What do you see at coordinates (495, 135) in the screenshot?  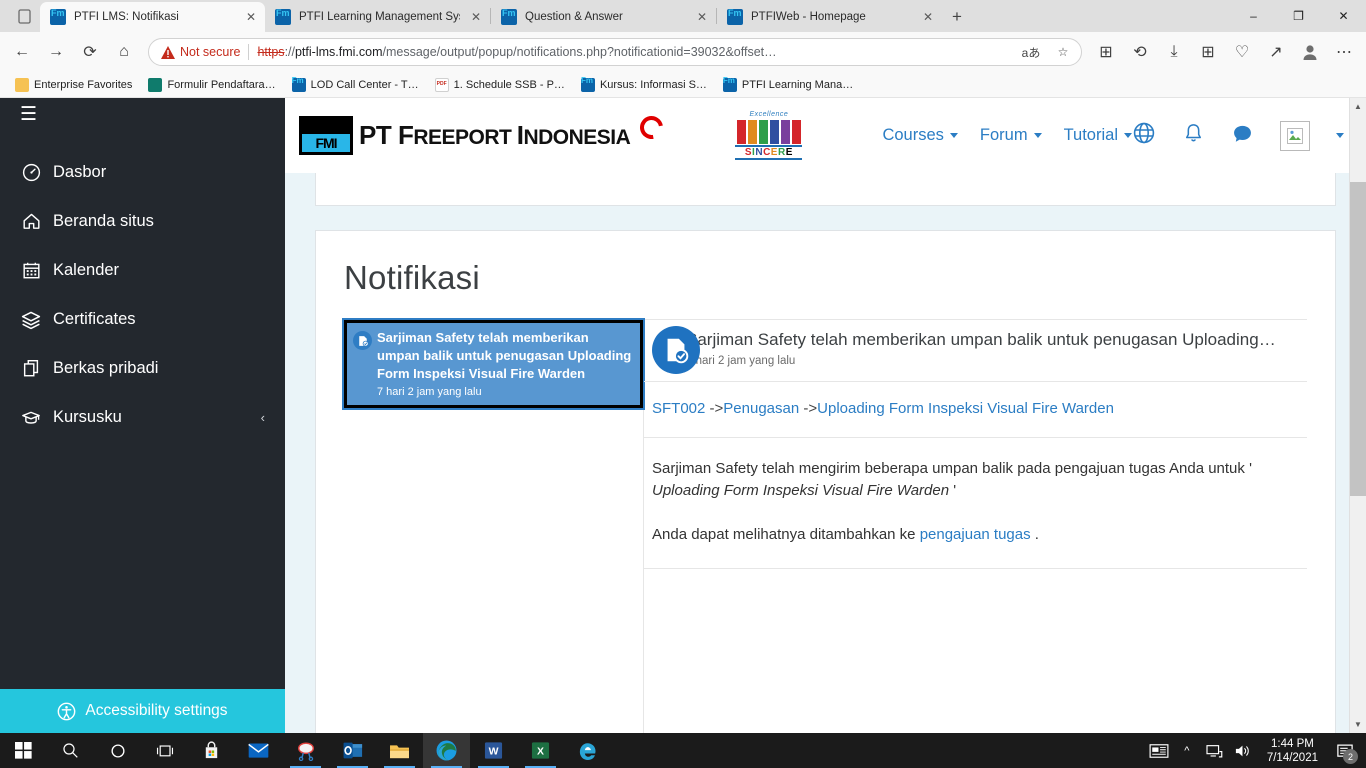 I see `brand-name: PT FREEPORT INDONESIA` at bounding box center [495, 135].